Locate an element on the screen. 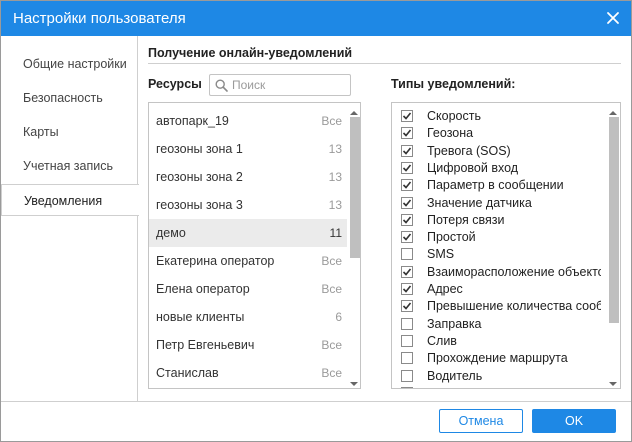  notification-type-item: Превышение количества сооб is located at coordinates (501, 306).